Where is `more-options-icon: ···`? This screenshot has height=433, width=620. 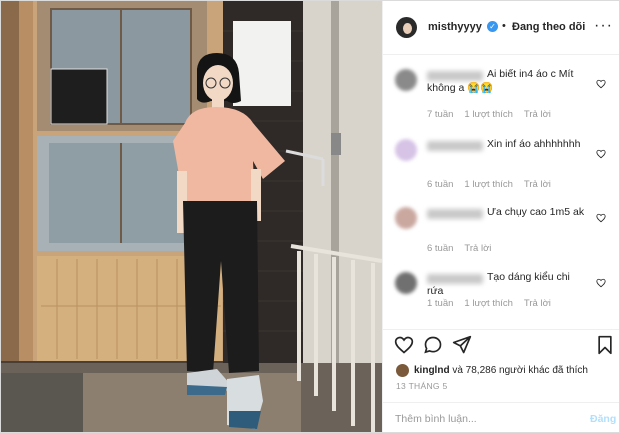 more-options-icon: ··· is located at coordinates (603, 26).